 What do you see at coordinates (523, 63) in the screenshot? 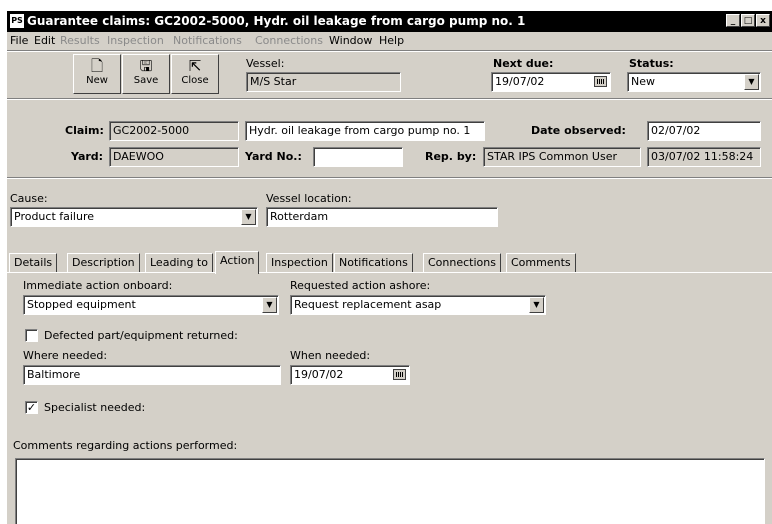
I see `next-due-label: Next due:` at bounding box center [523, 63].